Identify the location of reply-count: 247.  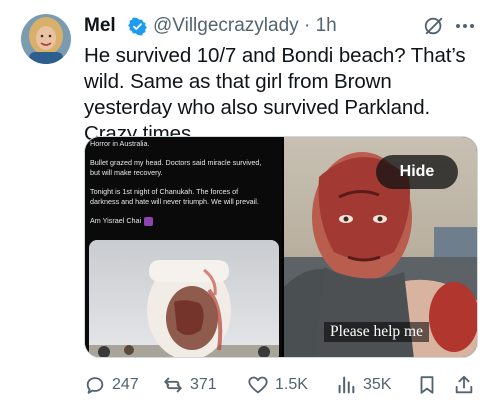
(125, 384).